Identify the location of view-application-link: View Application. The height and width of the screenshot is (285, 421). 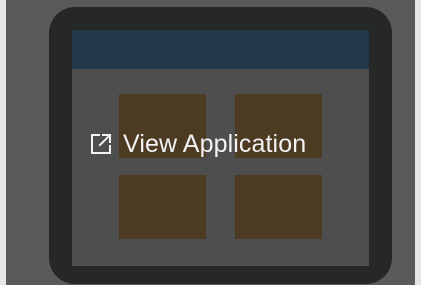
(197, 144).